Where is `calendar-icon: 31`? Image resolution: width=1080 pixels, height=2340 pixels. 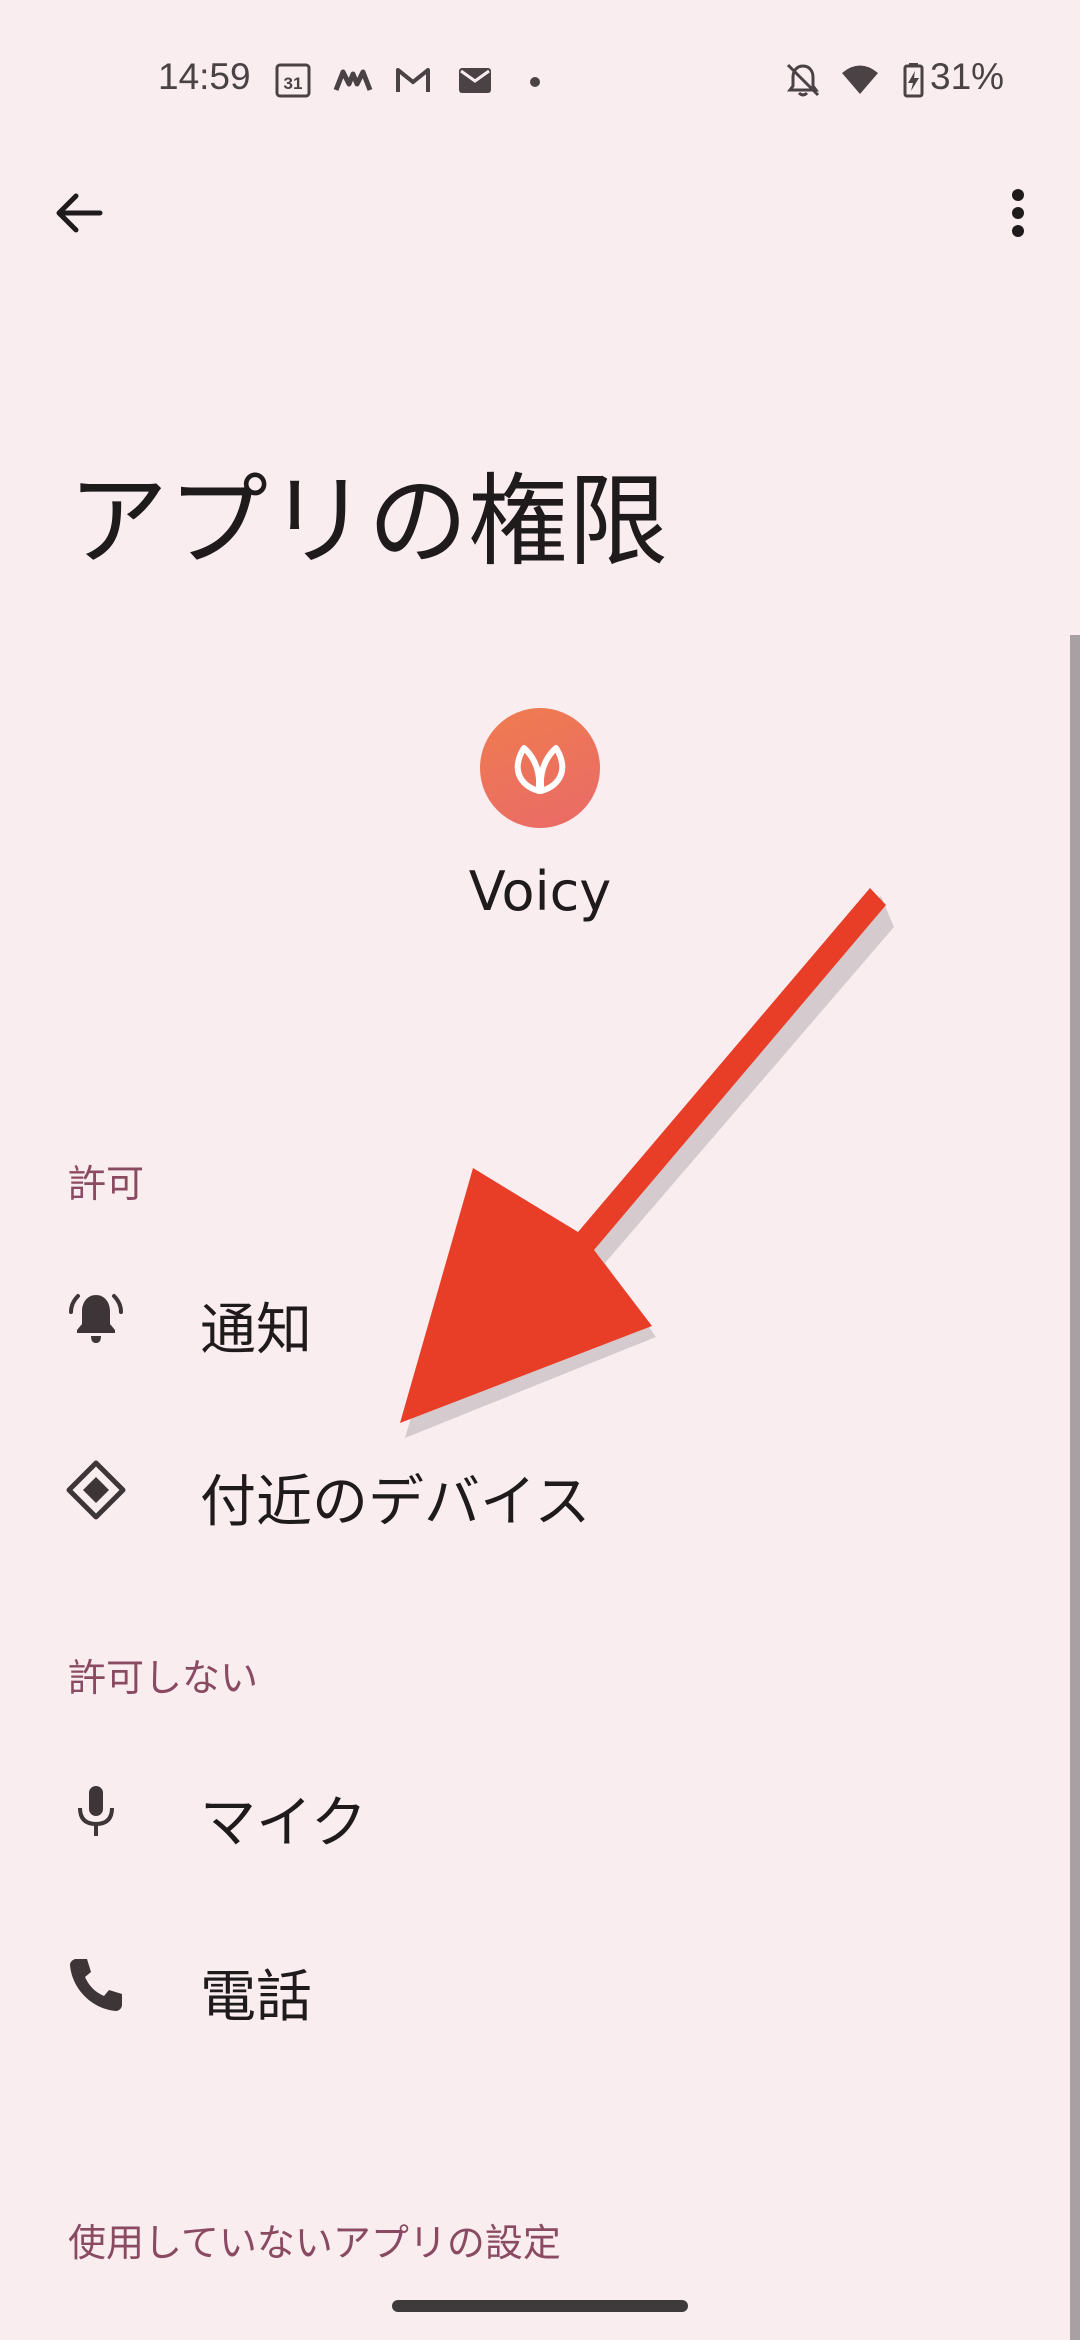 calendar-icon: 31 is located at coordinates (293, 80).